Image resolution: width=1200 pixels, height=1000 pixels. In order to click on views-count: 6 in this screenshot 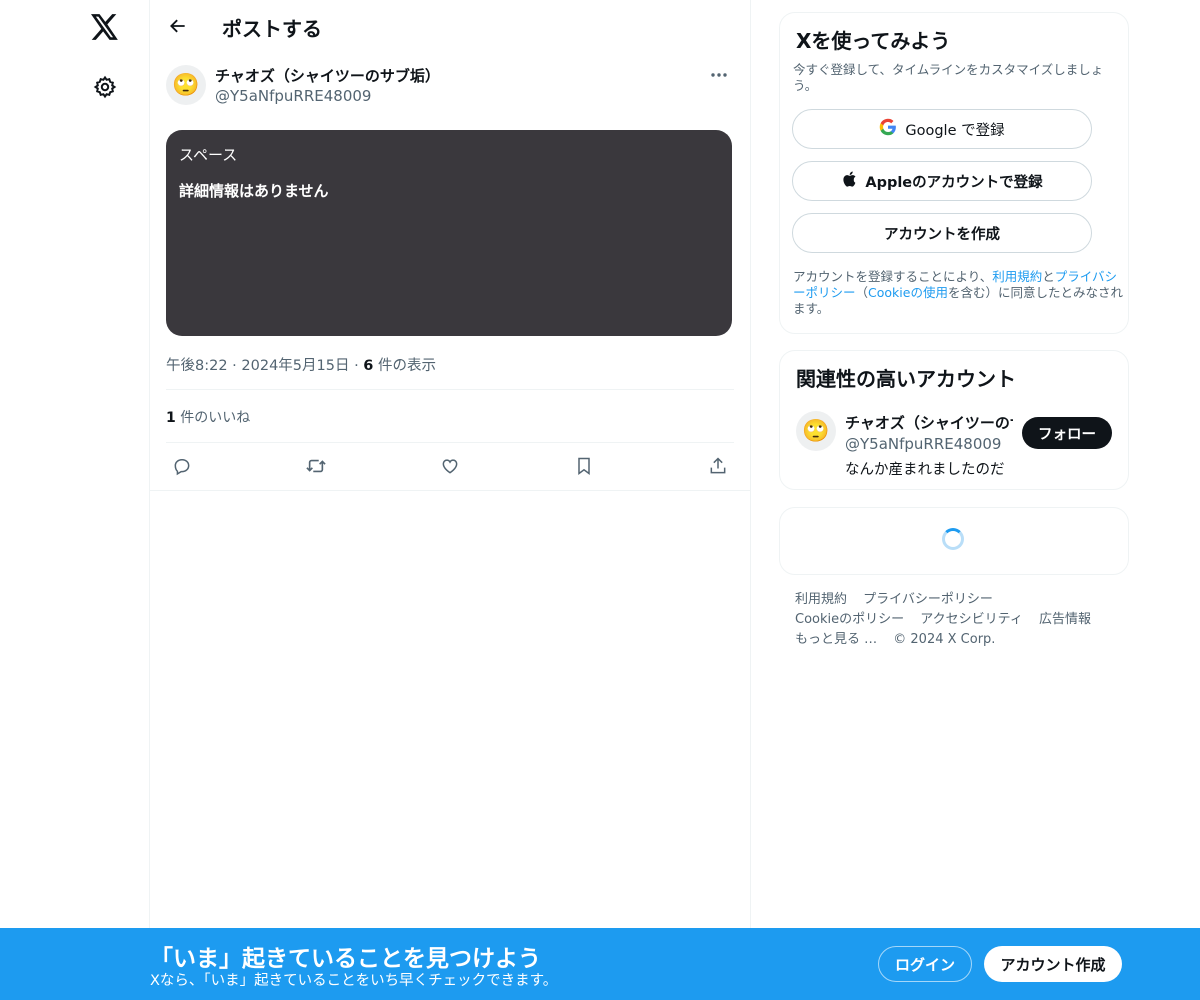, I will do `click(368, 366)`.